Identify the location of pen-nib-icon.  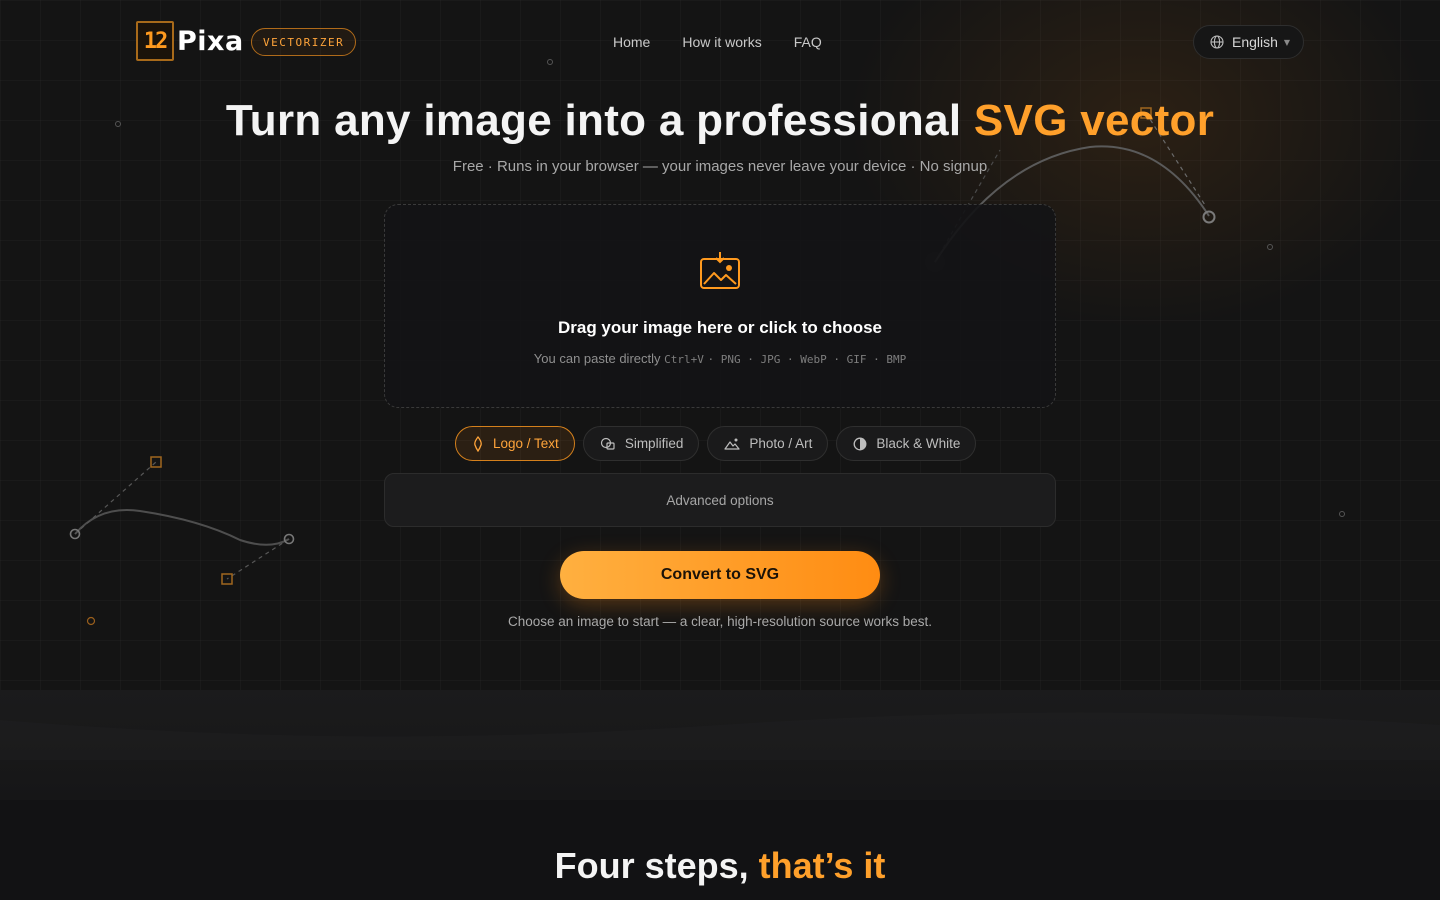
(478, 443).